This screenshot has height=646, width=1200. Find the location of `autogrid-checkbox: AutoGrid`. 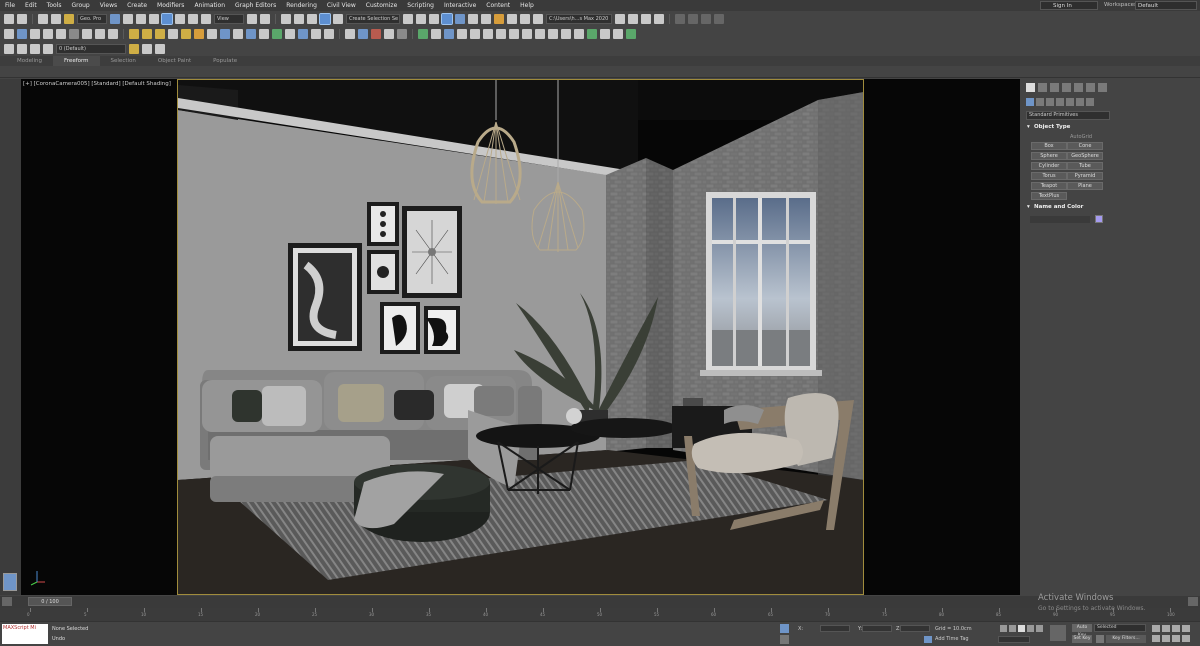

autogrid-checkbox: AutoGrid is located at coordinates (1081, 137).